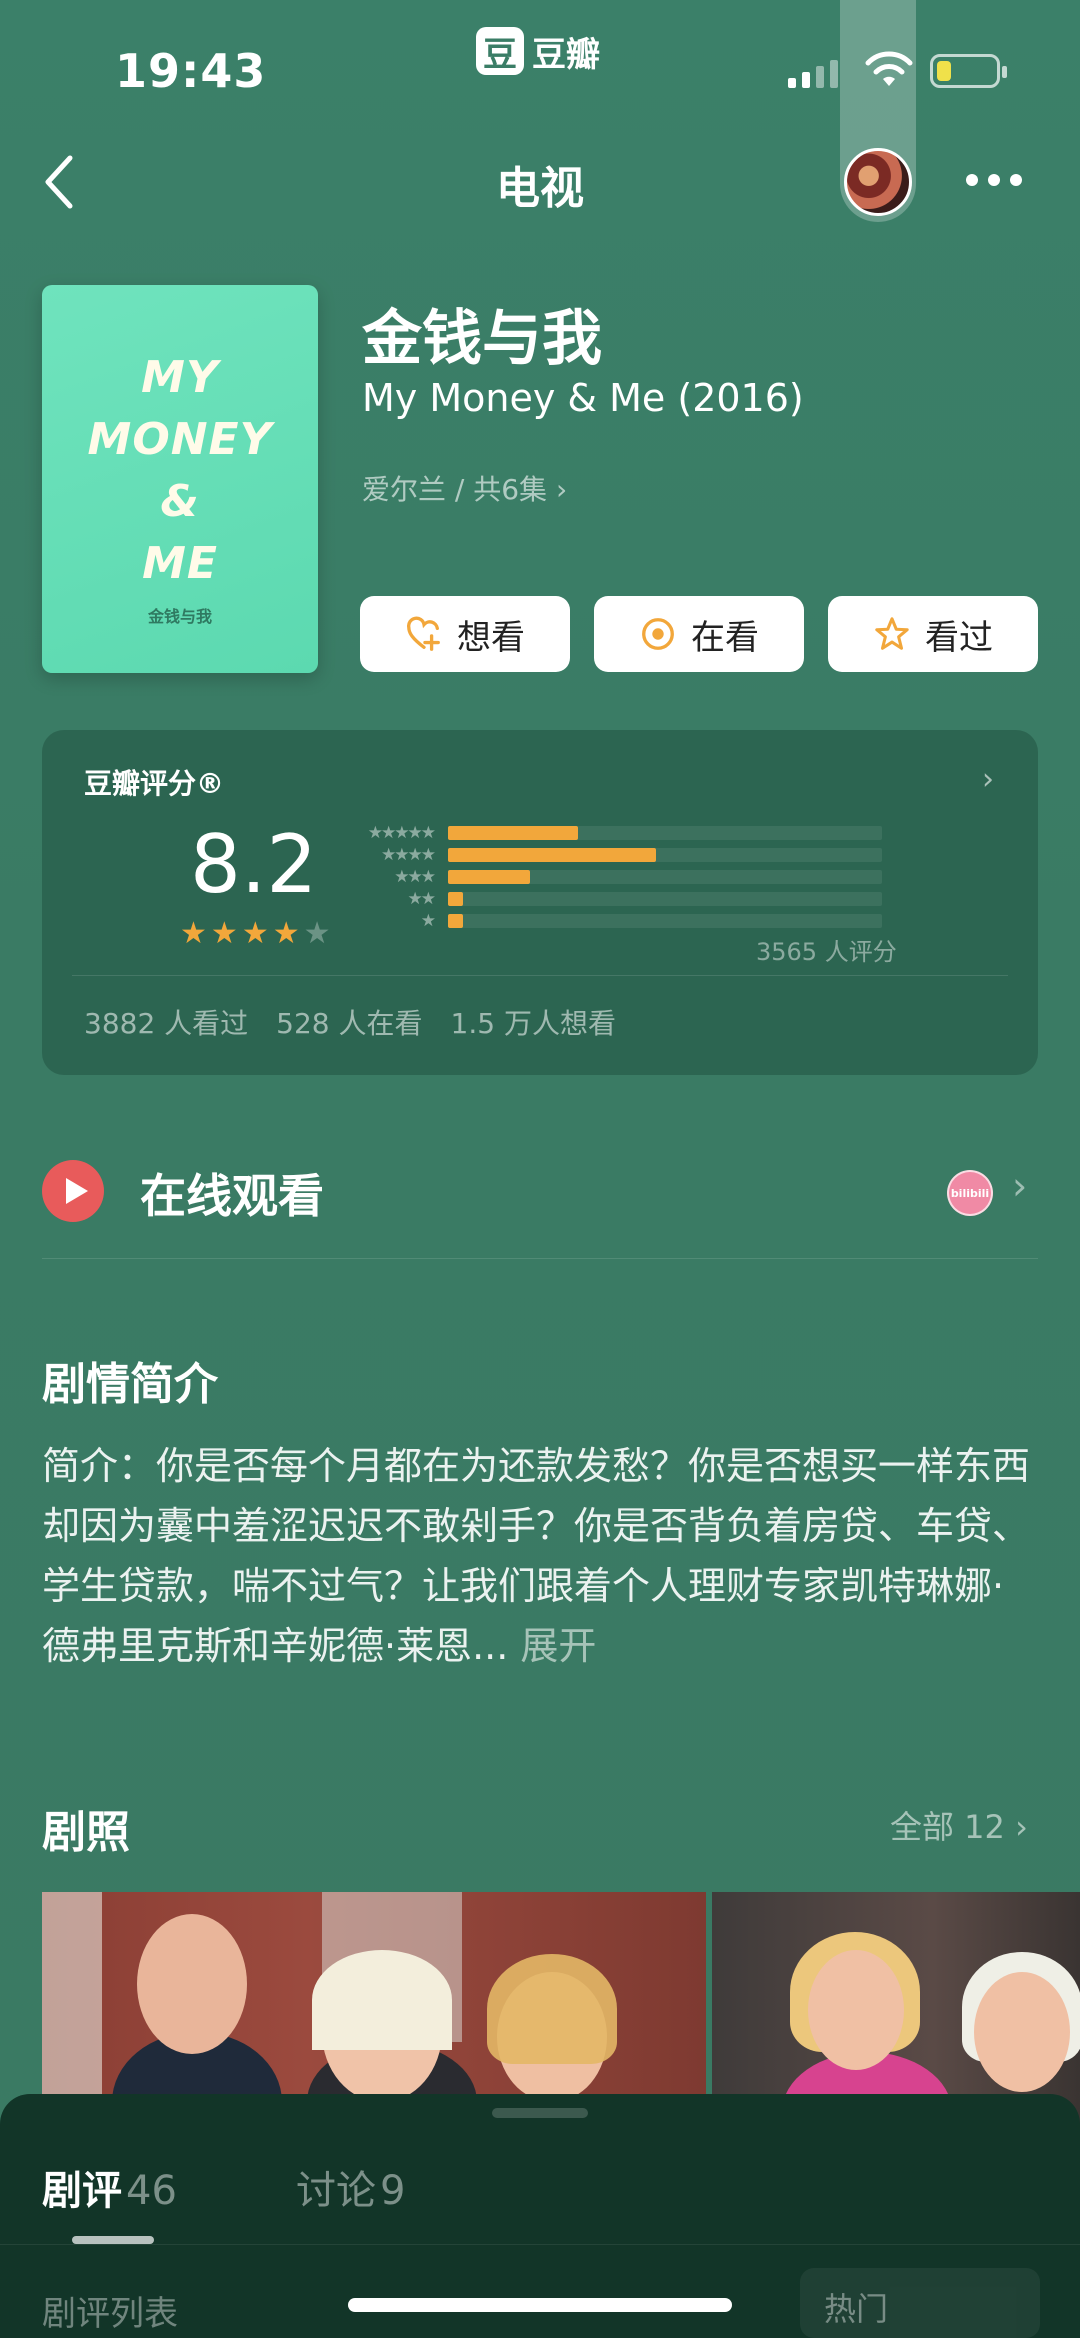 This screenshot has width=1080, height=2338. What do you see at coordinates (540, 2113) in the screenshot?
I see `sheet-drag-handle` at bounding box center [540, 2113].